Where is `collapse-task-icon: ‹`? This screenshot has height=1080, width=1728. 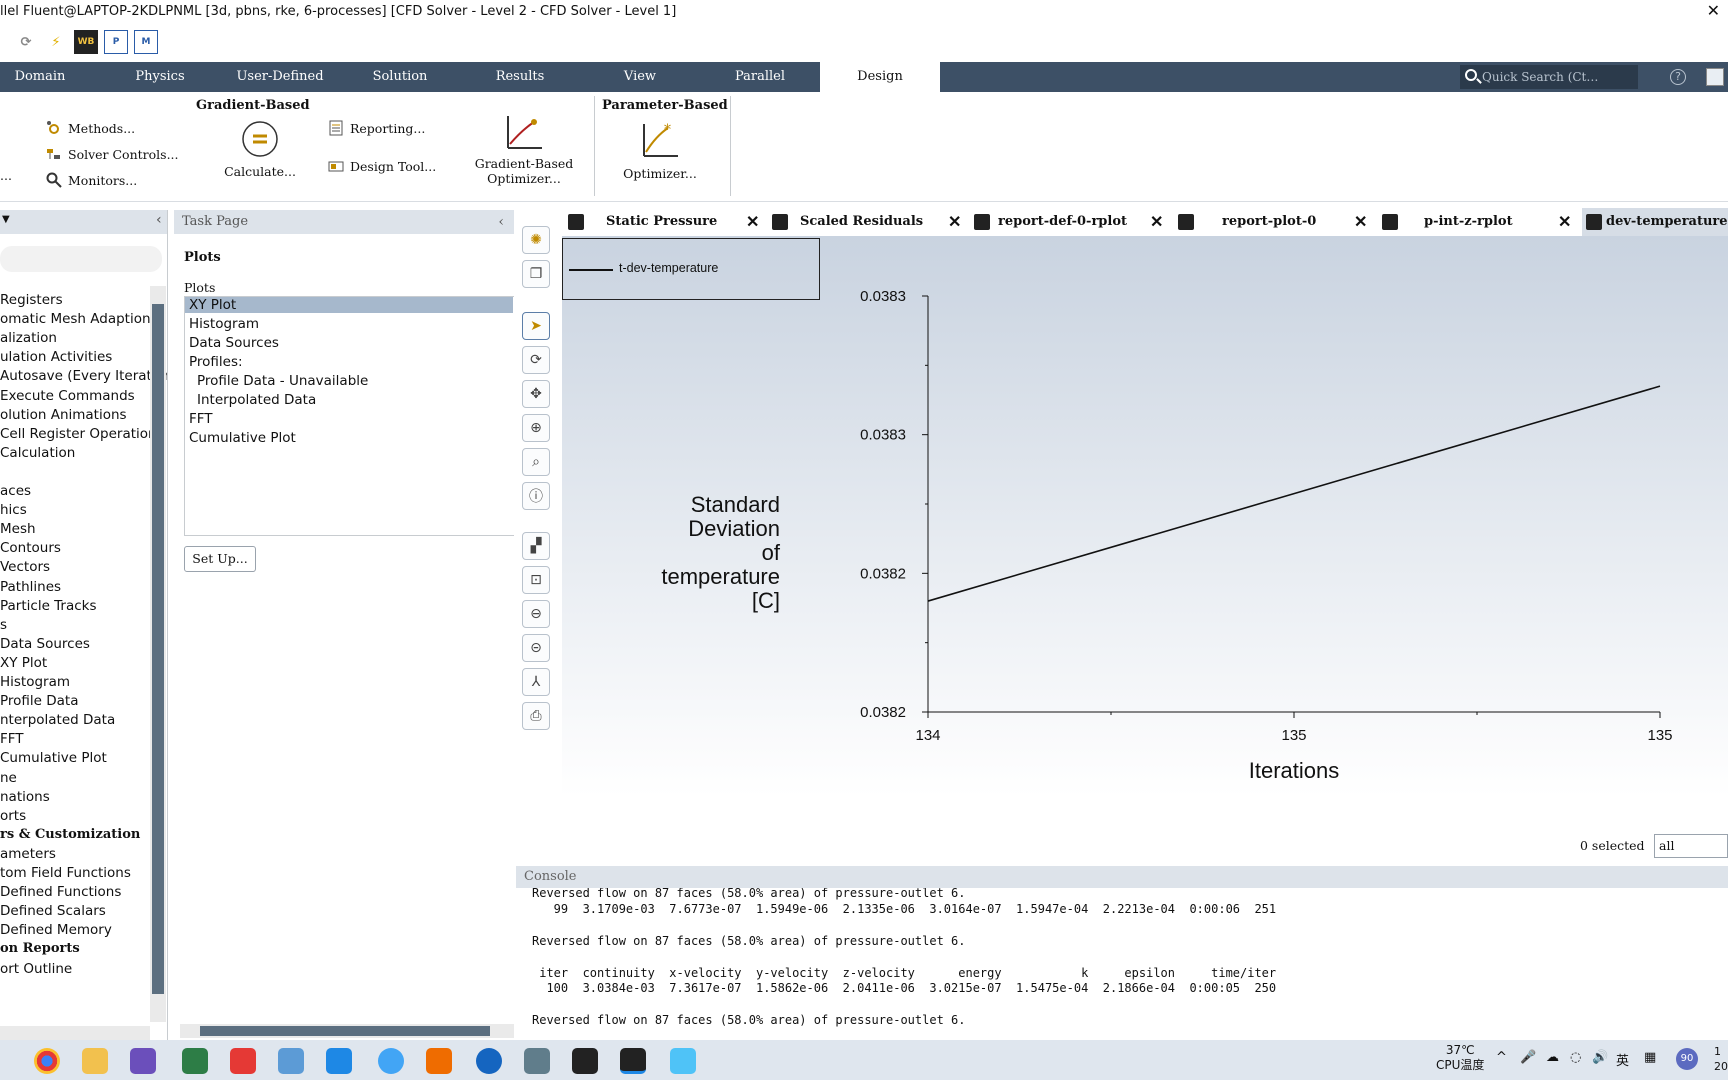 collapse-task-icon: ‹ is located at coordinates (501, 222).